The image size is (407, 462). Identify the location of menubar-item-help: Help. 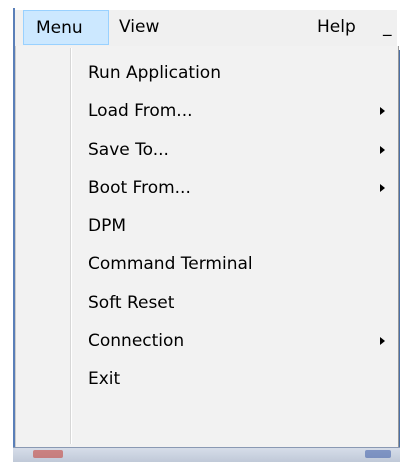
(344, 27).